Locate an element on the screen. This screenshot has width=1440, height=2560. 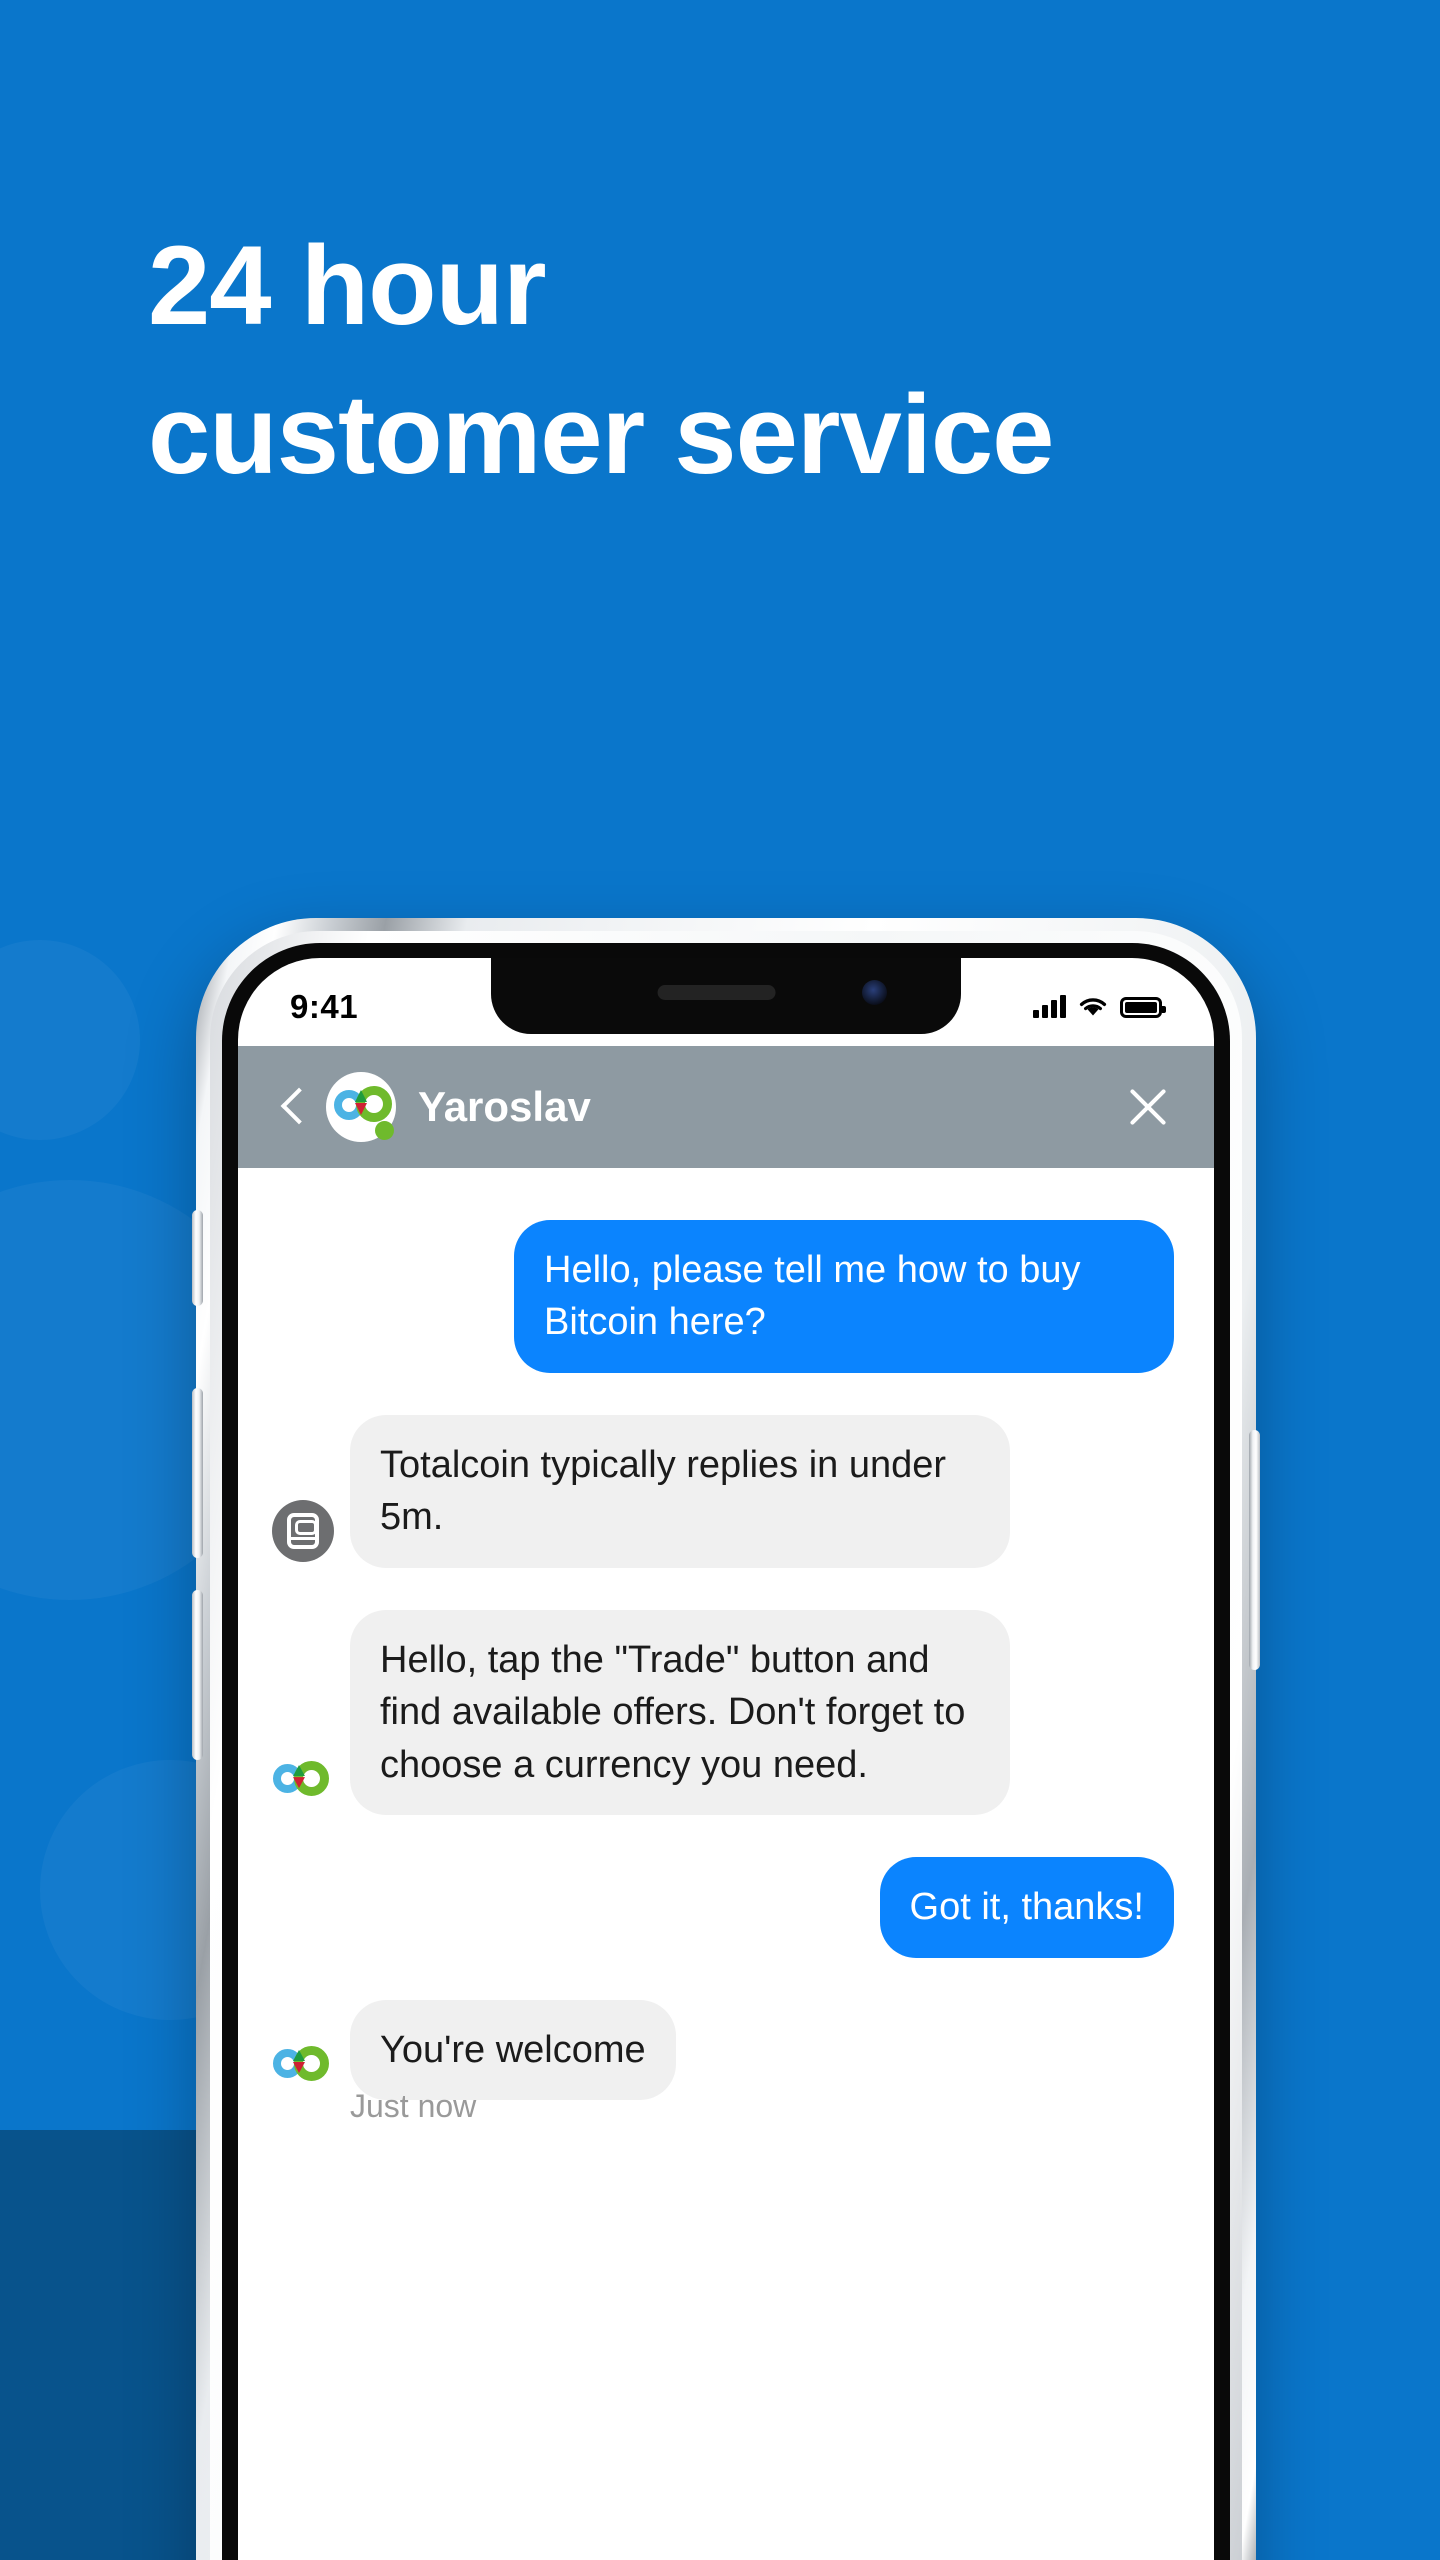
close-icon is located at coordinates (1148, 1107).